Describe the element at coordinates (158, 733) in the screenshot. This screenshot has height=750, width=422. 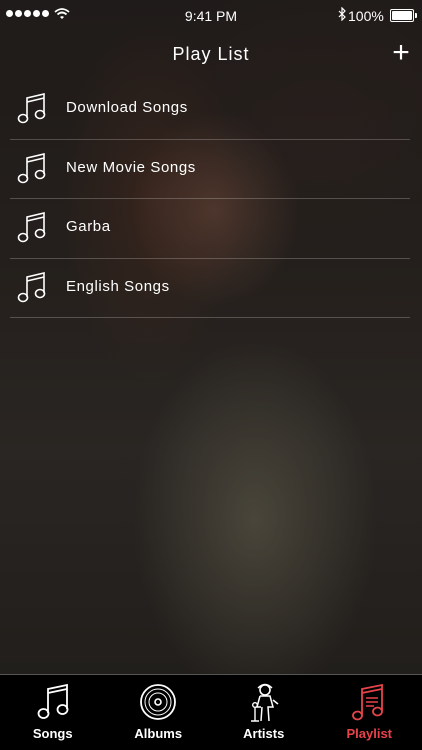
I see `tab-label: Albums` at that location.